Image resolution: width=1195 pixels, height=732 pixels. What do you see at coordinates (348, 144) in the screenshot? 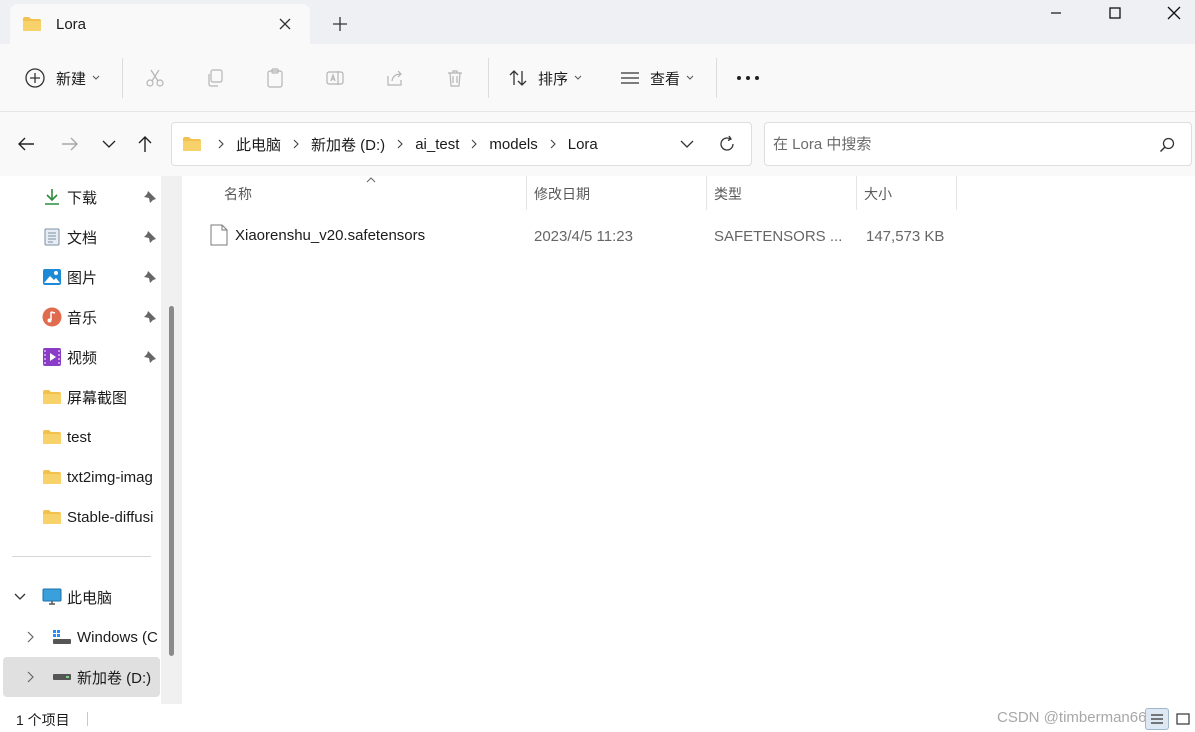
I see `breadcrumb-drive-d: 新加卷 (D:)` at bounding box center [348, 144].